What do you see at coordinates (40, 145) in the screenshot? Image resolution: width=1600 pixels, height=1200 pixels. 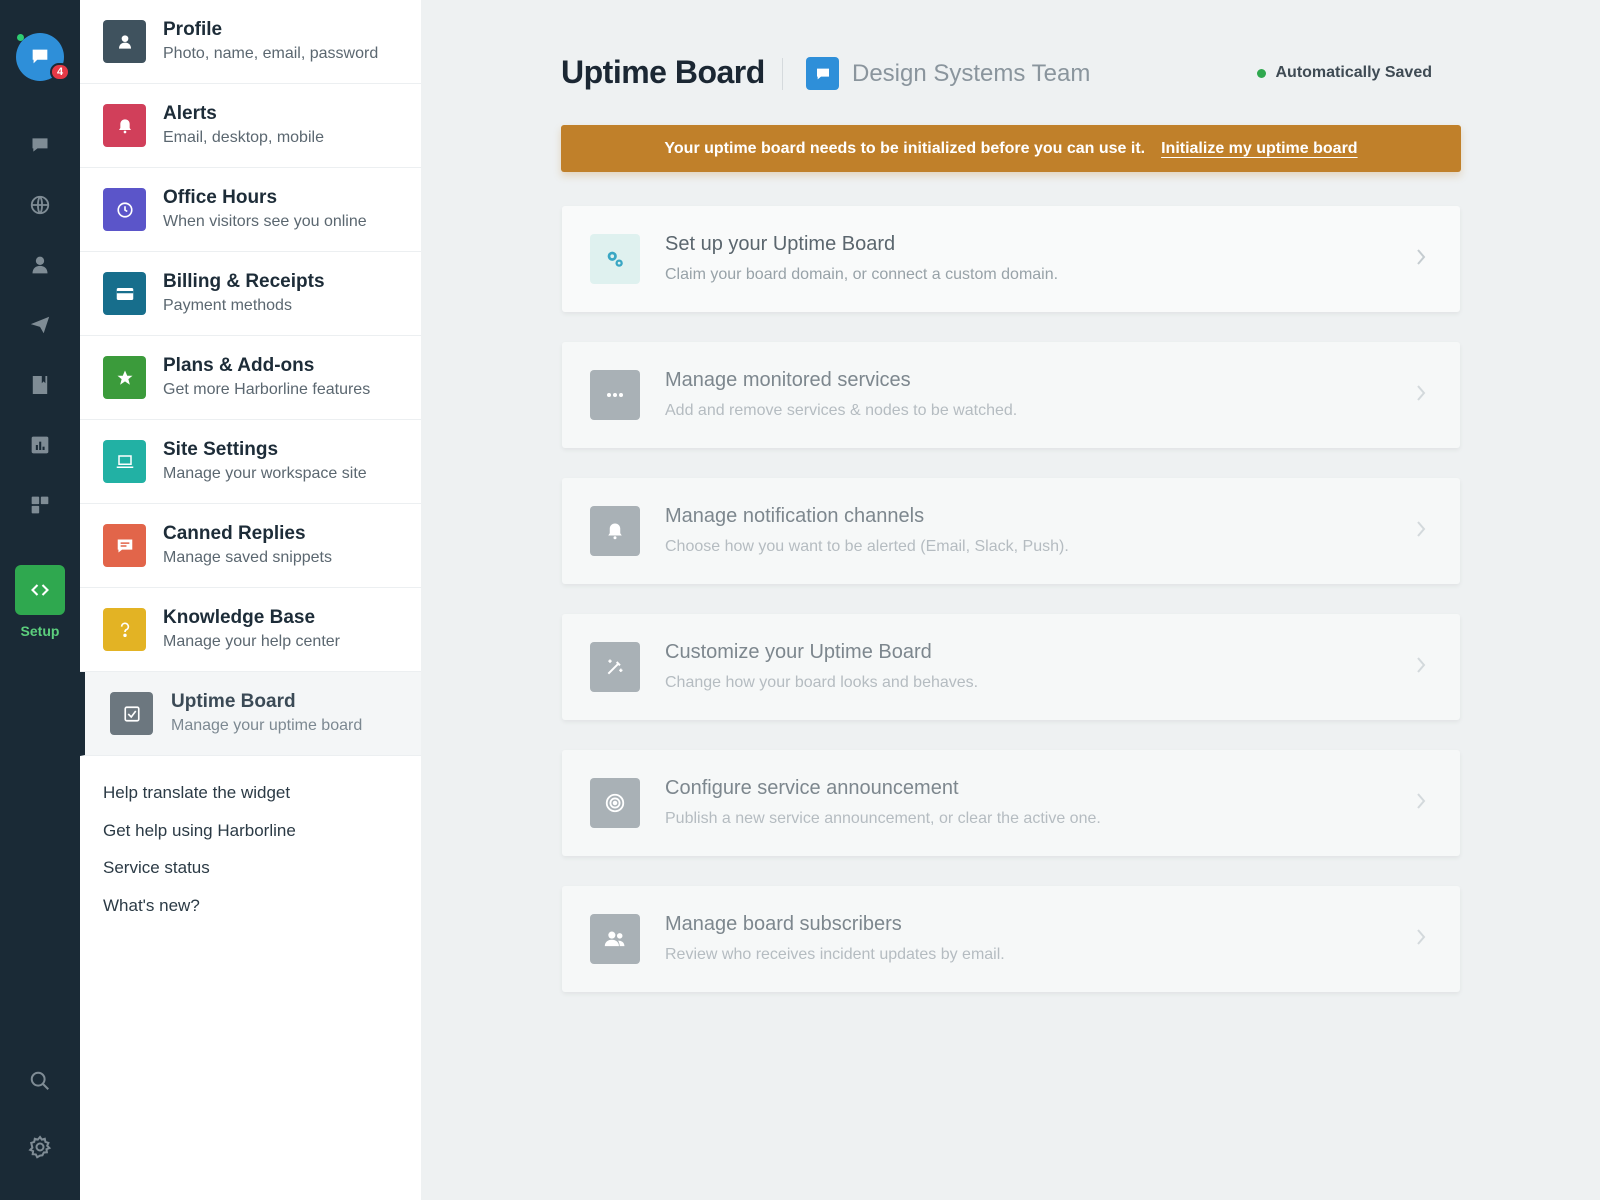 I see `rail-inbox-button` at bounding box center [40, 145].